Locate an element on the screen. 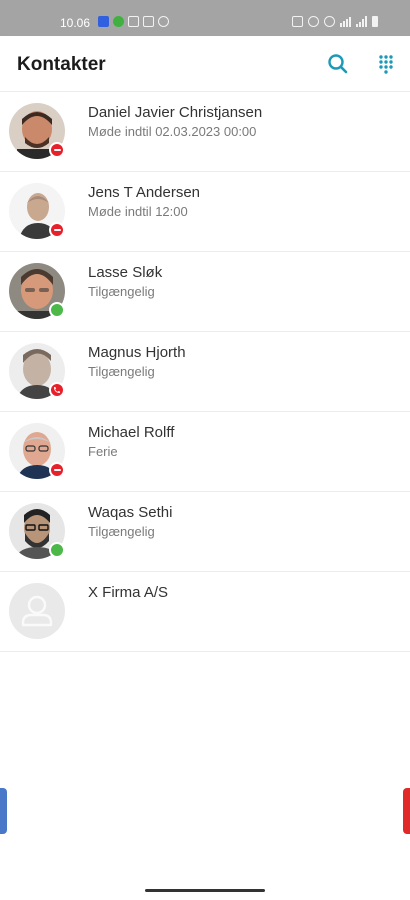 Image resolution: width=410 pixels, height=900 pixels. presence-on-call-icon is located at coordinates (57, 390).